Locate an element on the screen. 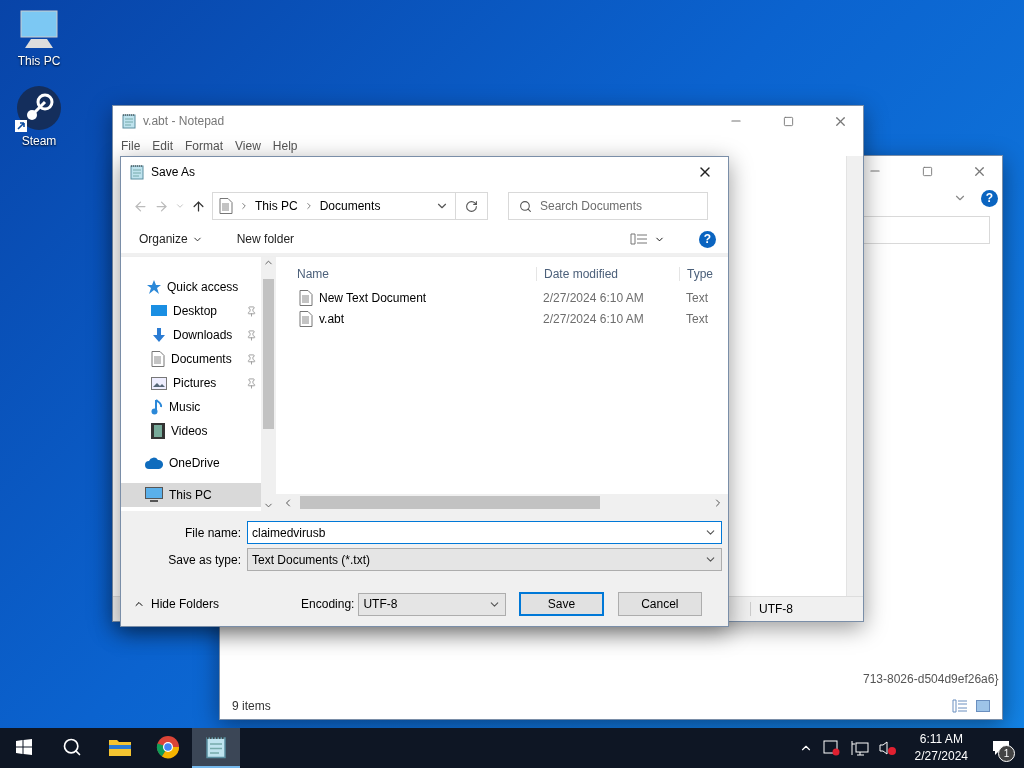  menu-item: File is located at coordinates (131, 146).